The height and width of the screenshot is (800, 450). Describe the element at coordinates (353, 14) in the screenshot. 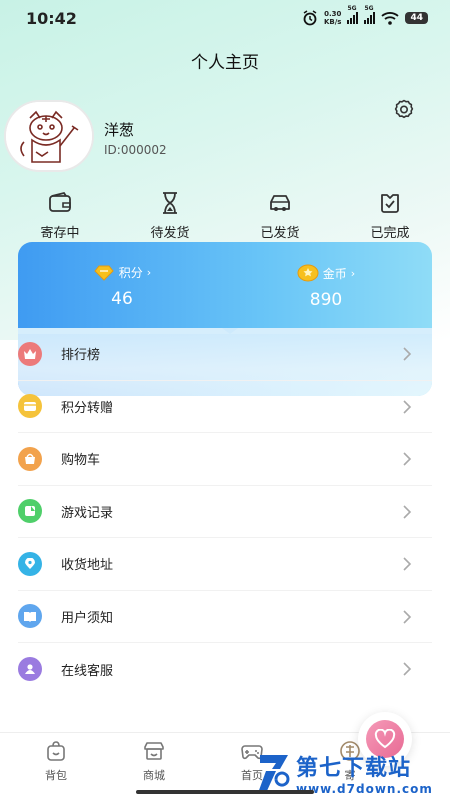

I see `signal-icon: 5G` at that location.